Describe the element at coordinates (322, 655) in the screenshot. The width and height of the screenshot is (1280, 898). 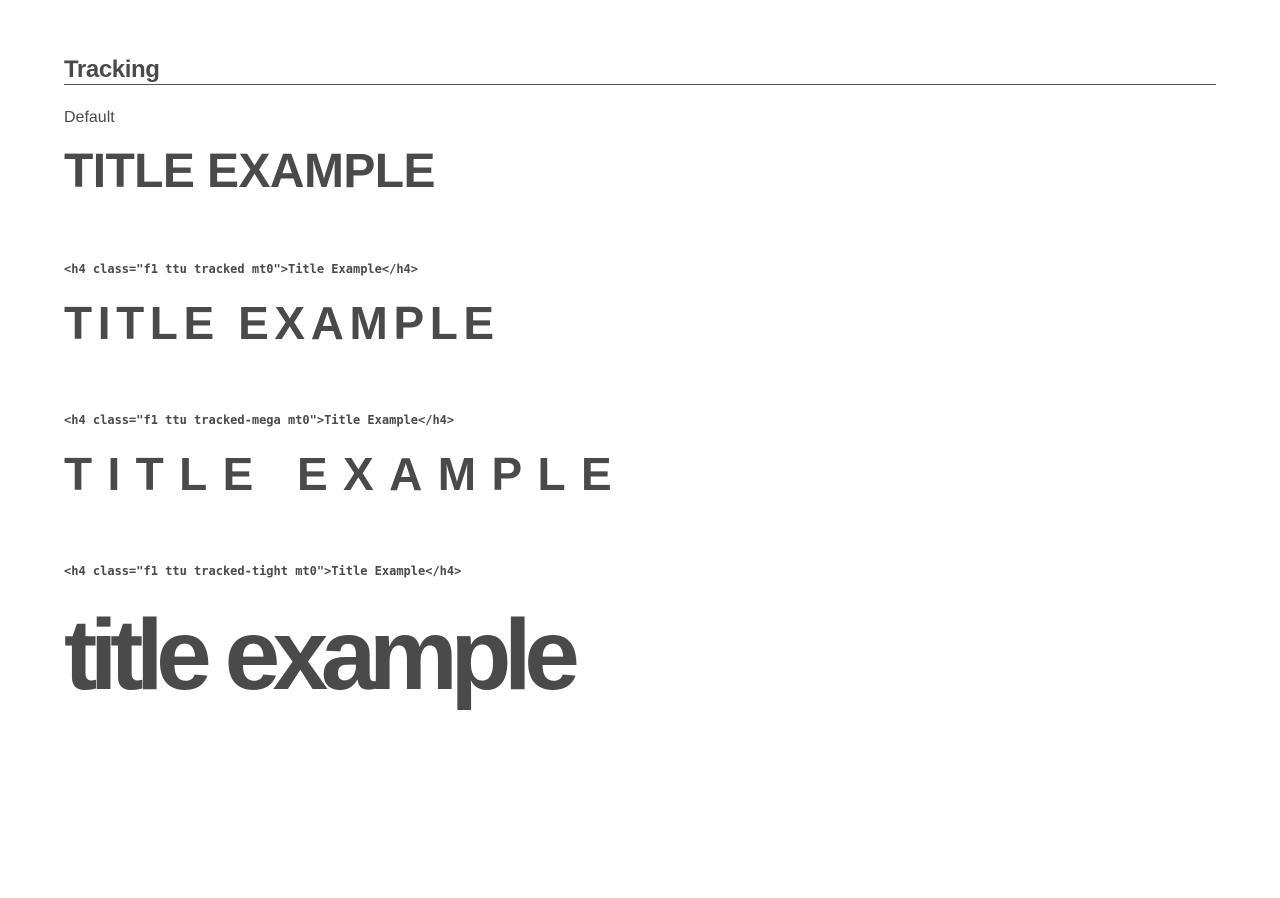
I see `tracked-tight-title-example: title example` at that location.